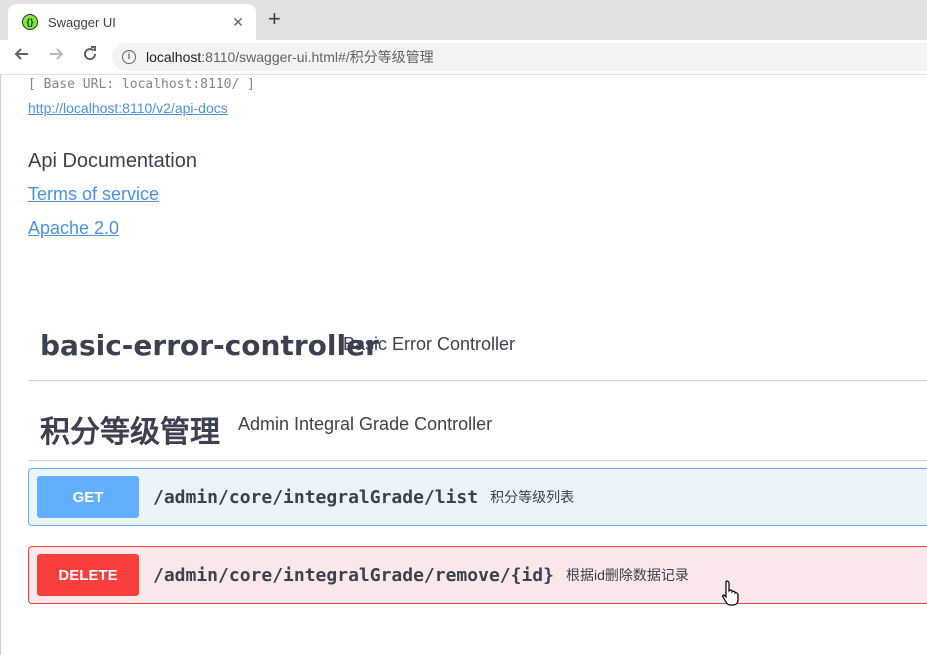 This screenshot has height=655, width=927. What do you see at coordinates (317, 57) in the screenshot?
I see `url-path: :8110/swagger-ui.html#/积分等级管理` at bounding box center [317, 57].